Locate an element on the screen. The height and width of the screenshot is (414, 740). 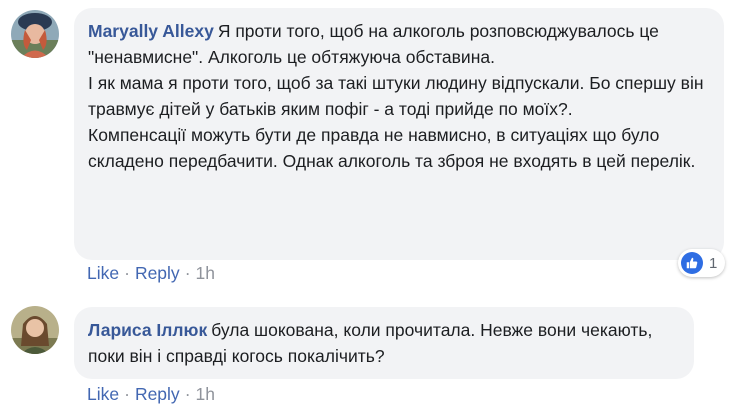
reaction-count-label: 1 is located at coordinates (713, 263).